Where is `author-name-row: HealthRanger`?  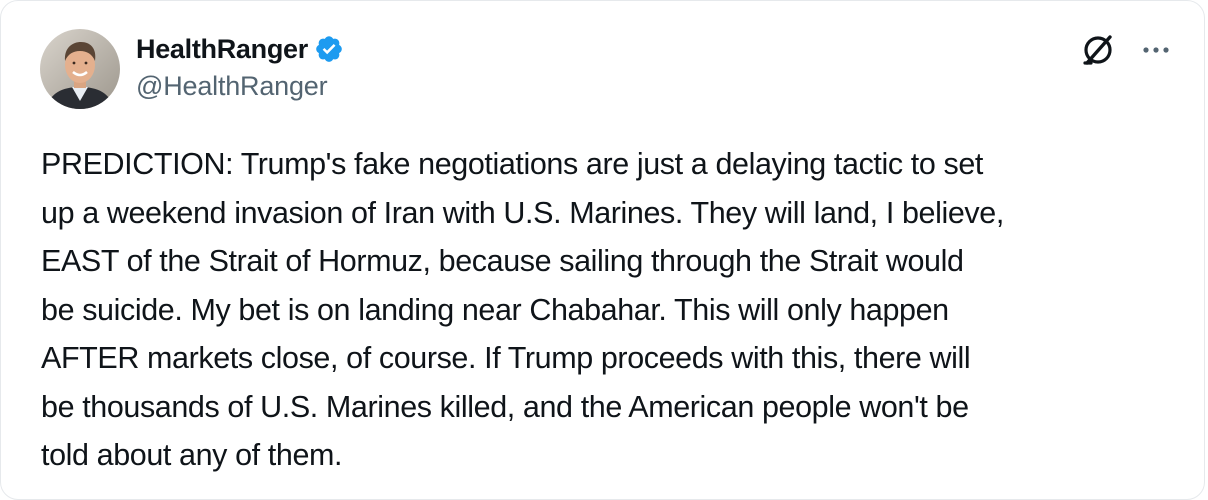 author-name-row: HealthRanger is located at coordinates (240, 49).